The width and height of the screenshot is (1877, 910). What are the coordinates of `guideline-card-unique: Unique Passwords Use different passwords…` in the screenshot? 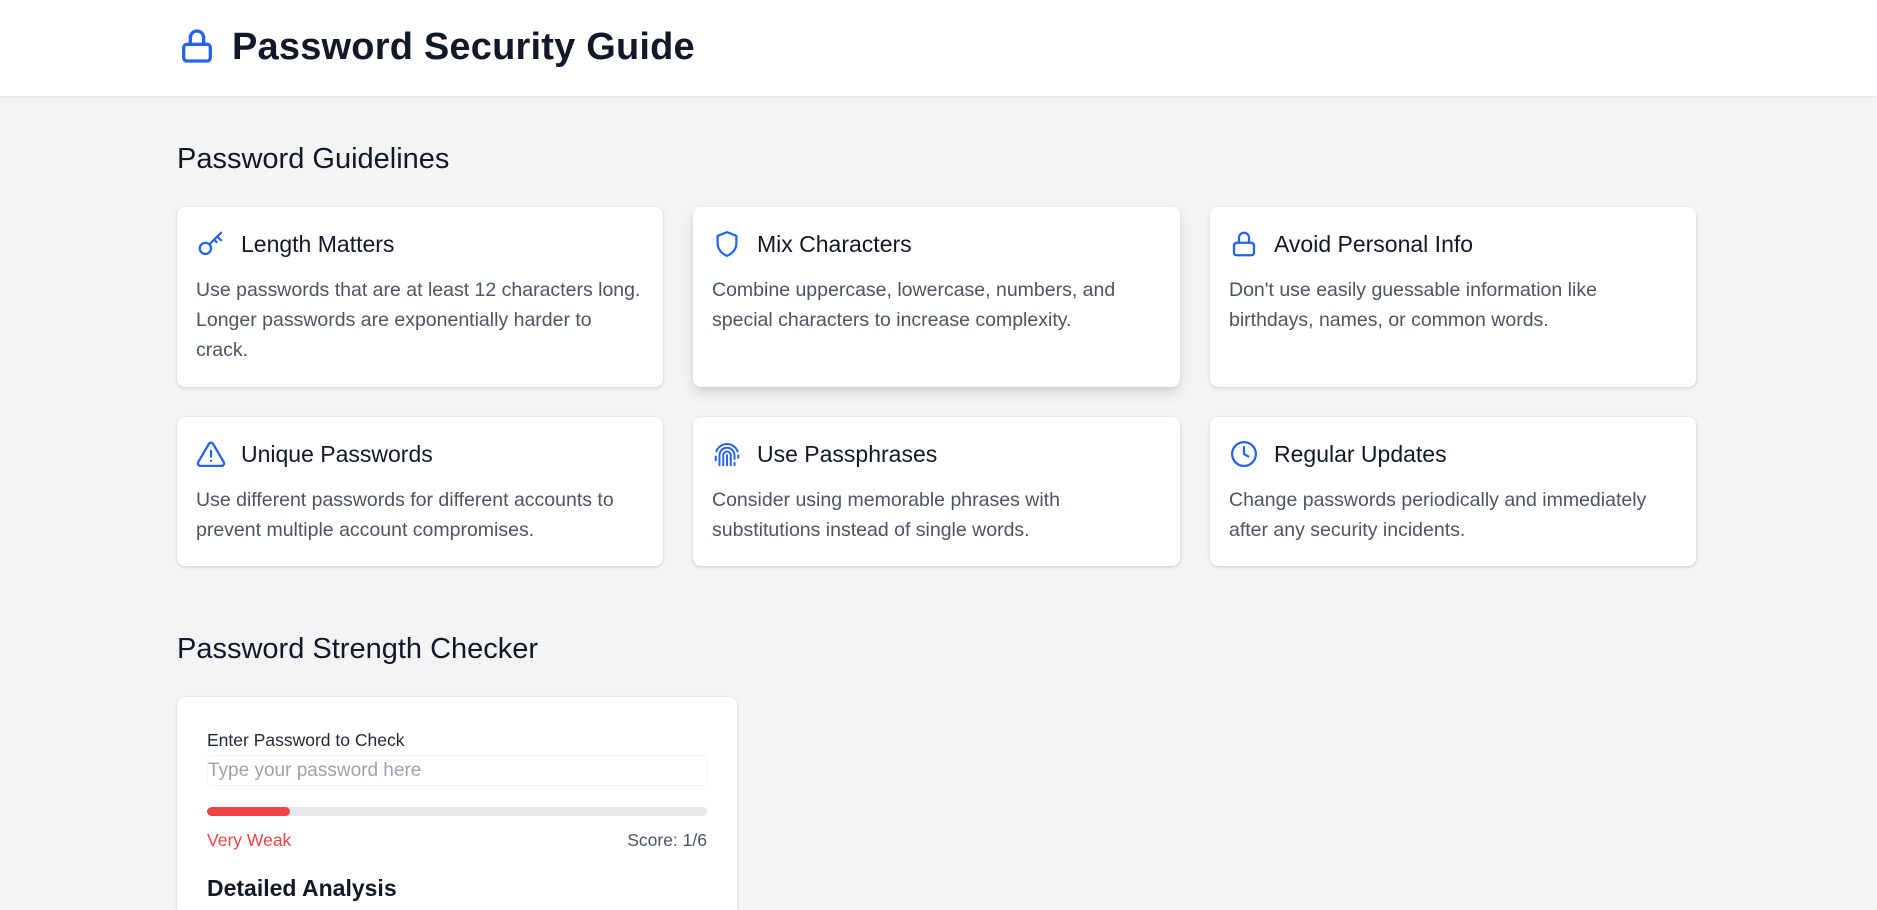 It's located at (420, 491).